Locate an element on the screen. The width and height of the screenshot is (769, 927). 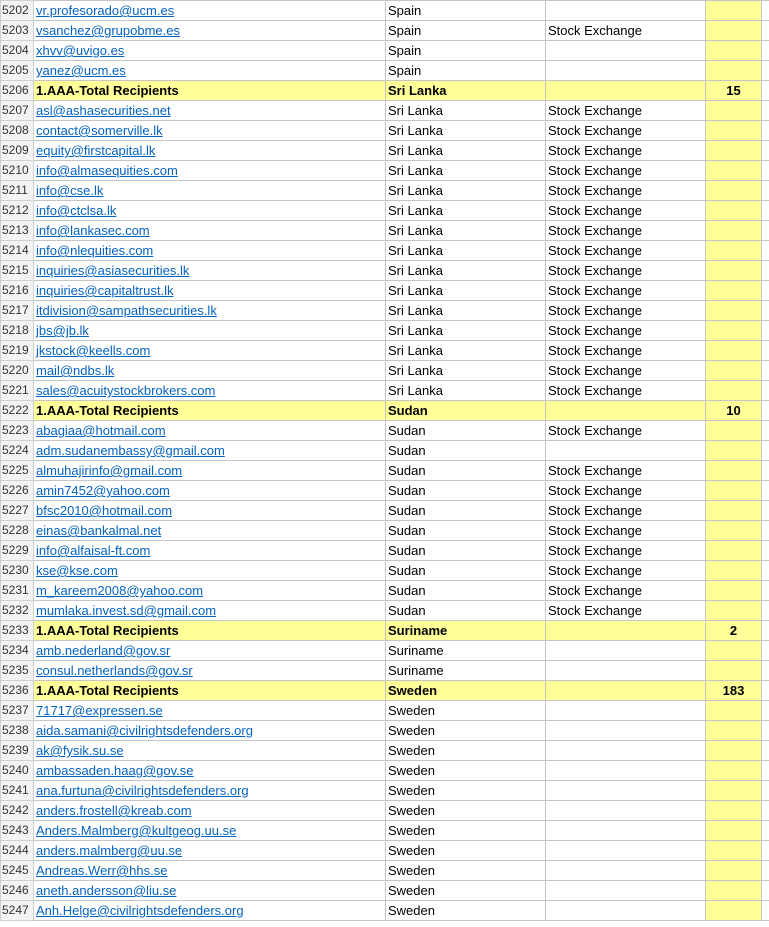
email-link: anders.malmberg@uu.se is located at coordinates (109, 850).